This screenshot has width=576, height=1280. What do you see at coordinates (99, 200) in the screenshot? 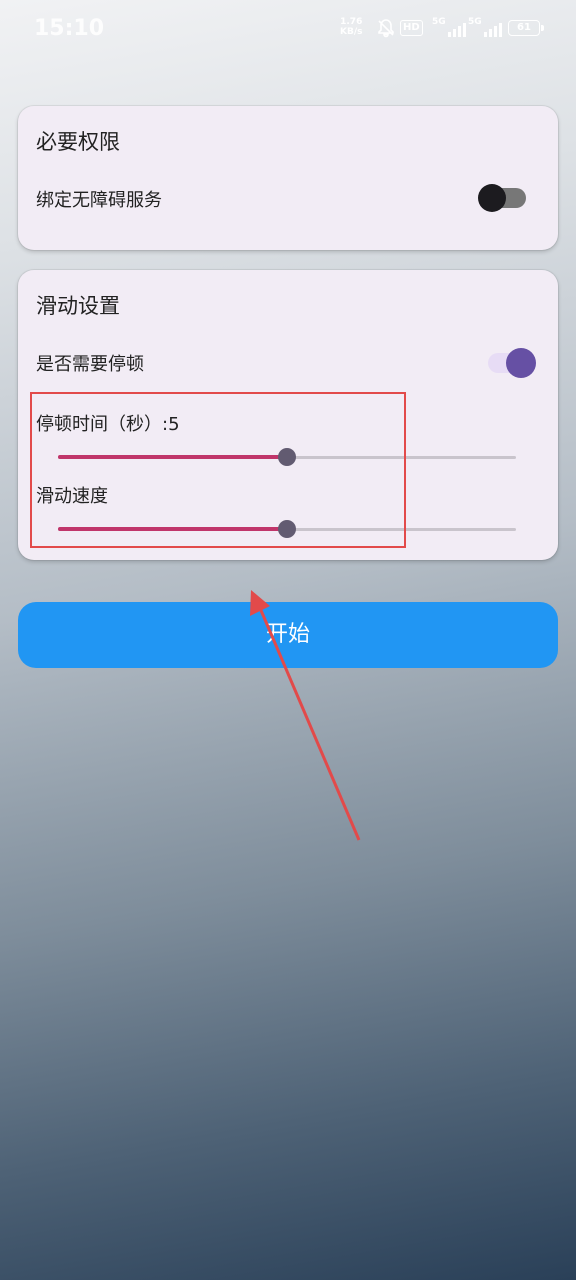
I see `accessibility-service-label: 绑定无障碍服务` at bounding box center [99, 200].